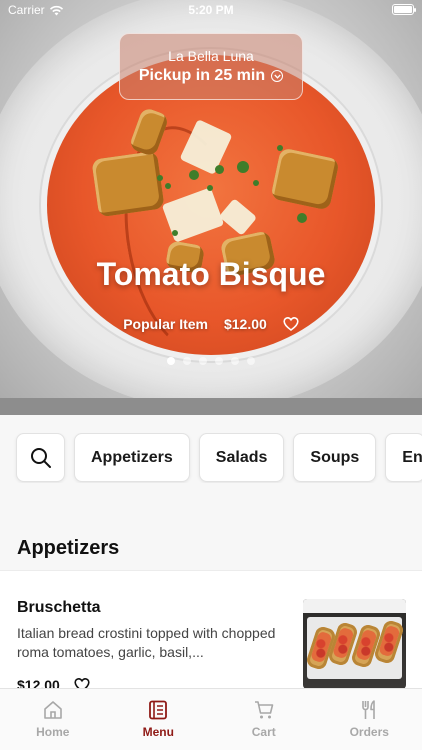  I want to click on pickup-selector: La Bella Luna Pickup in 25 min, so click(211, 66).